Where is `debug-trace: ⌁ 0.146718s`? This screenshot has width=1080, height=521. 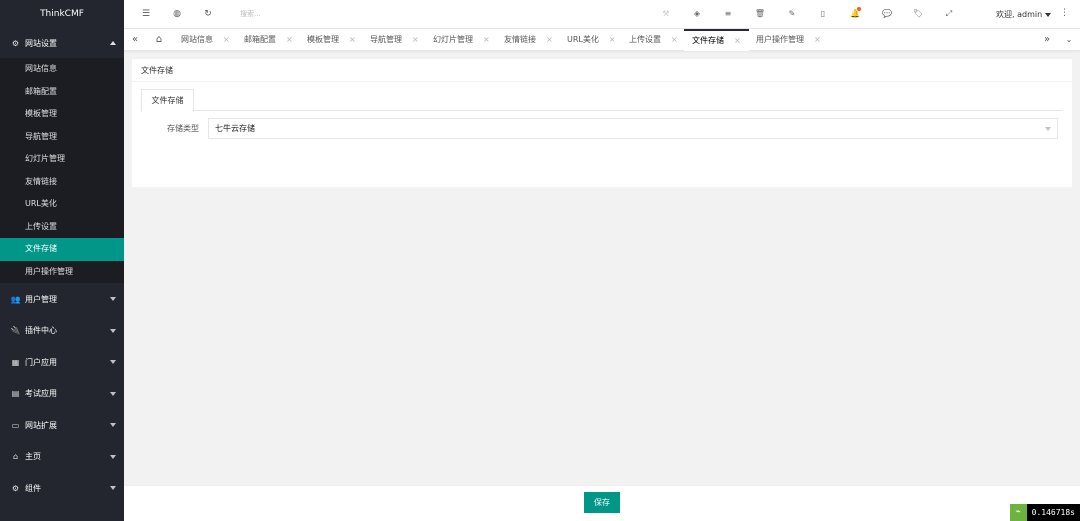 debug-trace: ⌁ 0.146718s is located at coordinates (1044, 512).